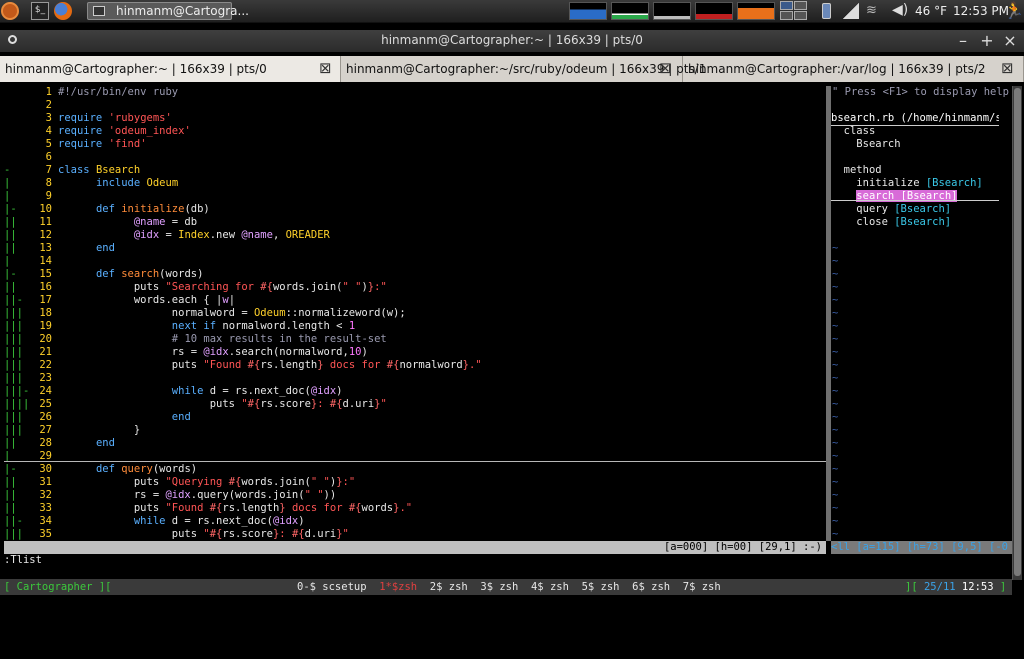  What do you see at coordinates (921, 92) in the screenshot?
I see `taglist-help-hint: " Press <F1> to display help` at bounding box center [921, 92].